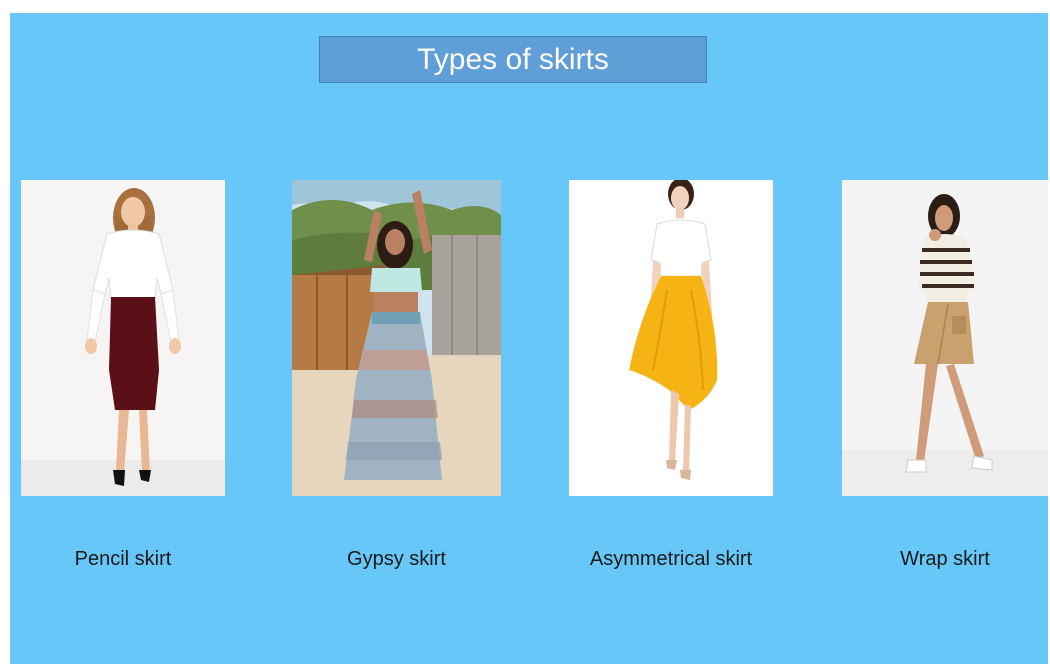 This screenshot has height=664, width=1050. Describe the element at coordinates (945, 338) in the screenshot. I see `wrap-skirt-photo` at that location.